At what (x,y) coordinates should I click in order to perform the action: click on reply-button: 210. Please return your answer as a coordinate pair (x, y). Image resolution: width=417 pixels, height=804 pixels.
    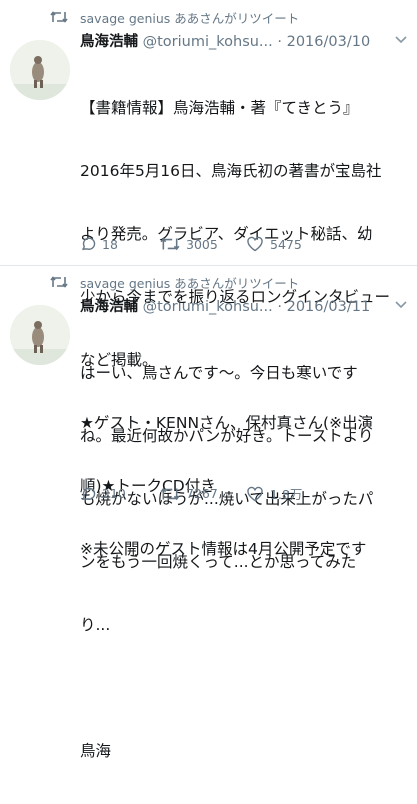
    Looking at the image, I should click on (120, 494).